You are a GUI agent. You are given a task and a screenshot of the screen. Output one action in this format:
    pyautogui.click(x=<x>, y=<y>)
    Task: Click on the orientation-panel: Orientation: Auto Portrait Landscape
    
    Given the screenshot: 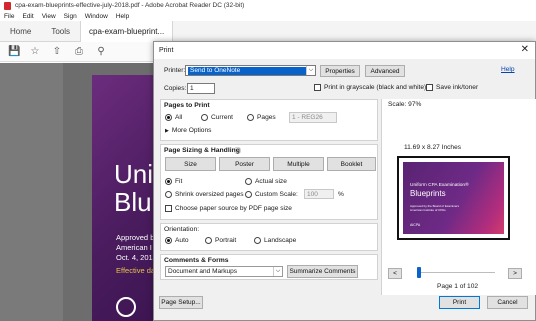 What is the action you would take?
    pyautogui.click(x=269, y=237)
    